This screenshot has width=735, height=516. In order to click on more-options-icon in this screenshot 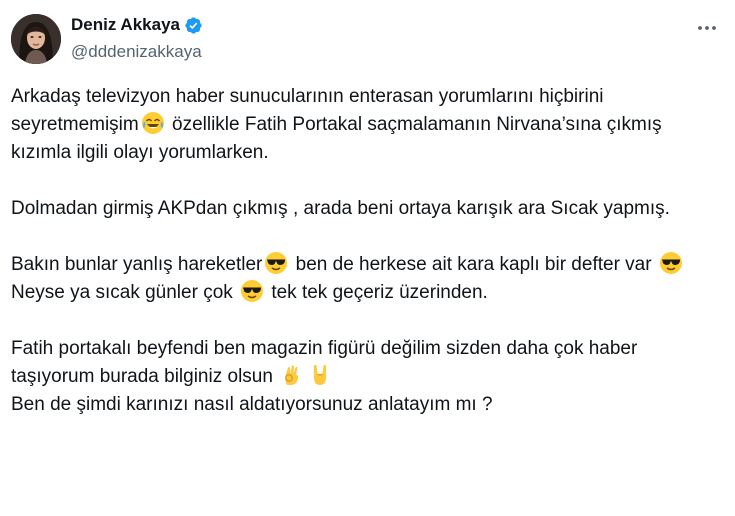, I will do `click(707, 28)`.